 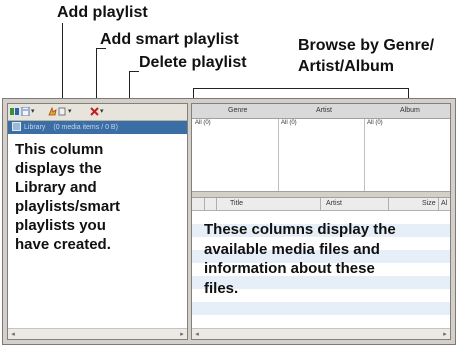 What do you see at coordinates (321, 333) in the screenshot?
I see `media-hscrollbar: ◂ ▸` at bounding box center [321, 333].